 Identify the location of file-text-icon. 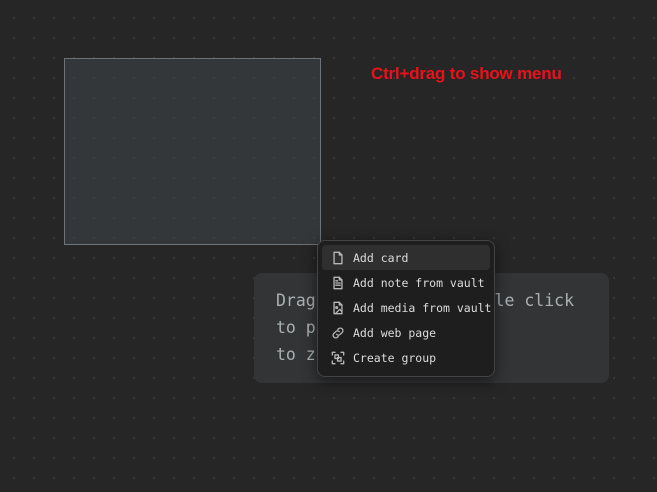
(338, 283).